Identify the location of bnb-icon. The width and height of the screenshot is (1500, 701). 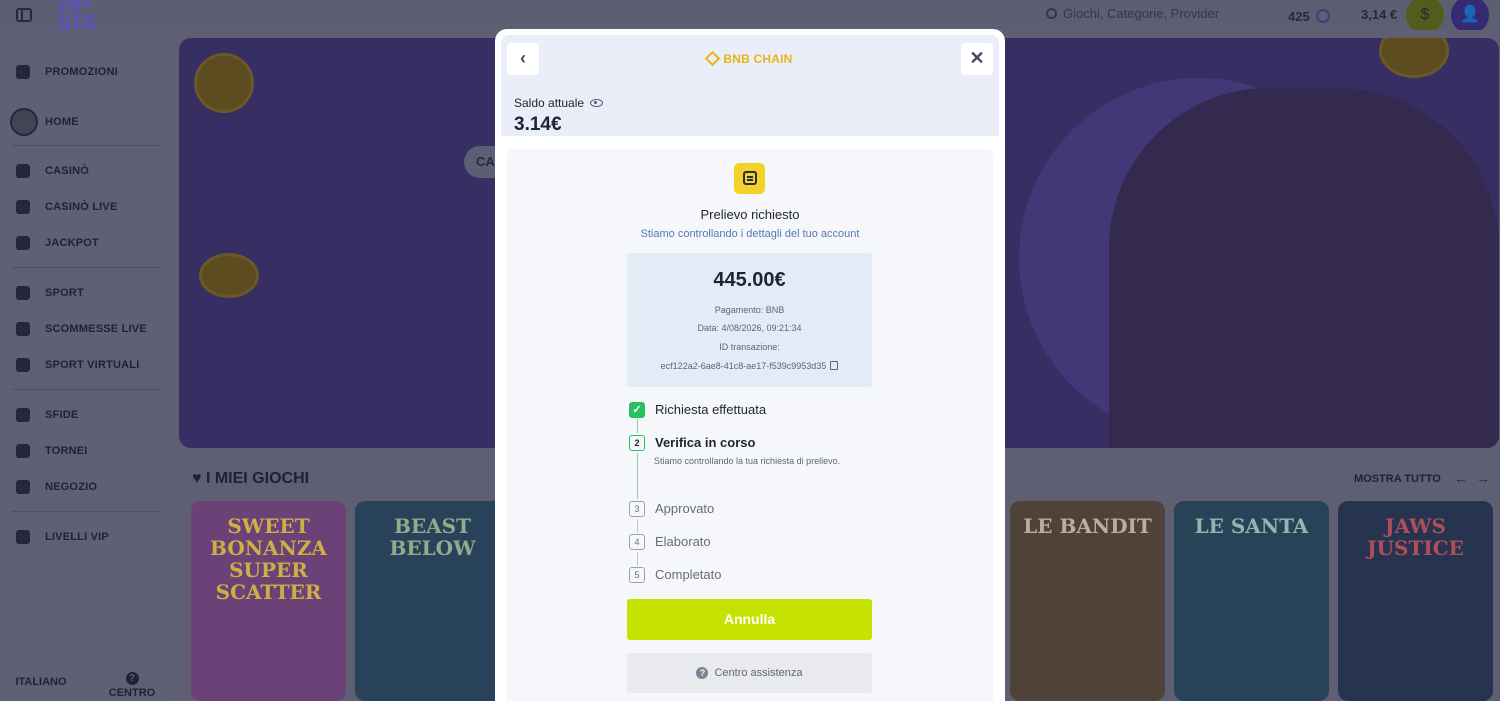
(713, 58).